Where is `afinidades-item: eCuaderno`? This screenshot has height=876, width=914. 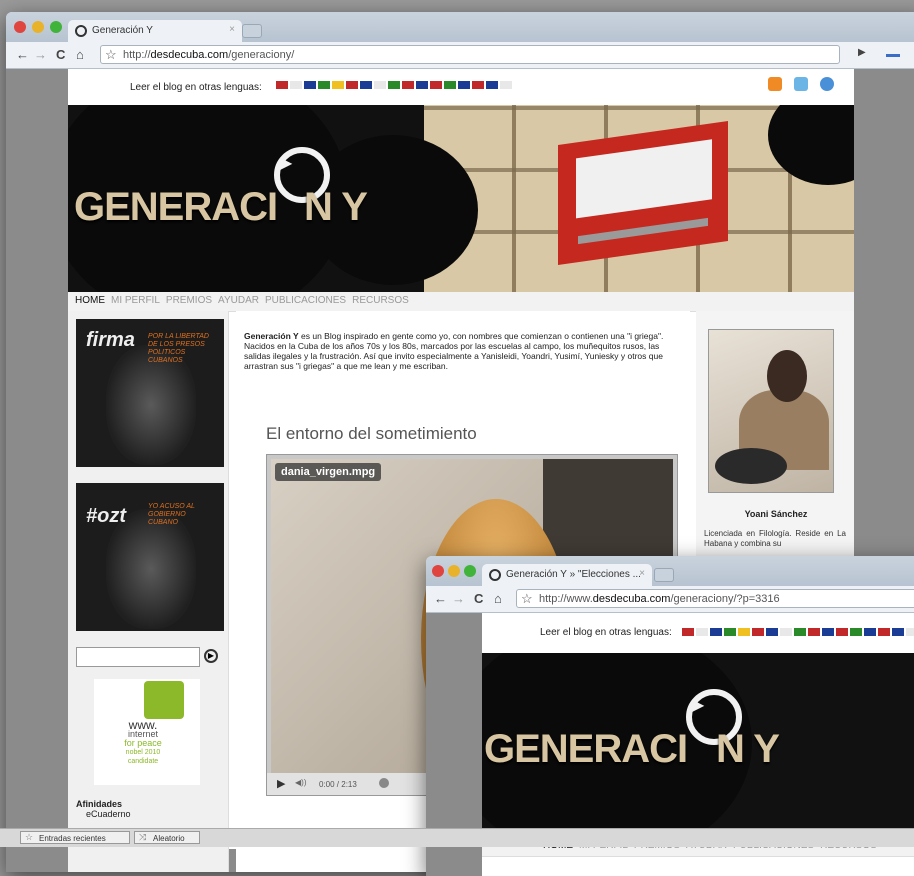 afinidades-item: eCuaderno is located at coordinates (103, 814).